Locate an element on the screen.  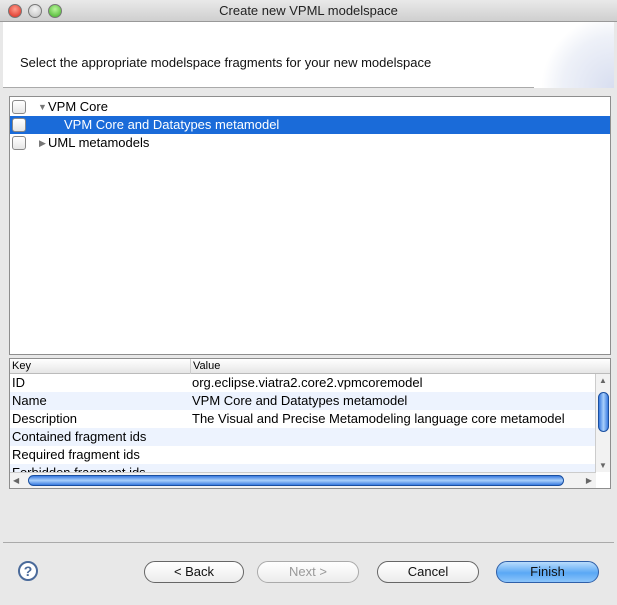
expanded-triangle-icon: ▼ is located at coordinates (42, 107).